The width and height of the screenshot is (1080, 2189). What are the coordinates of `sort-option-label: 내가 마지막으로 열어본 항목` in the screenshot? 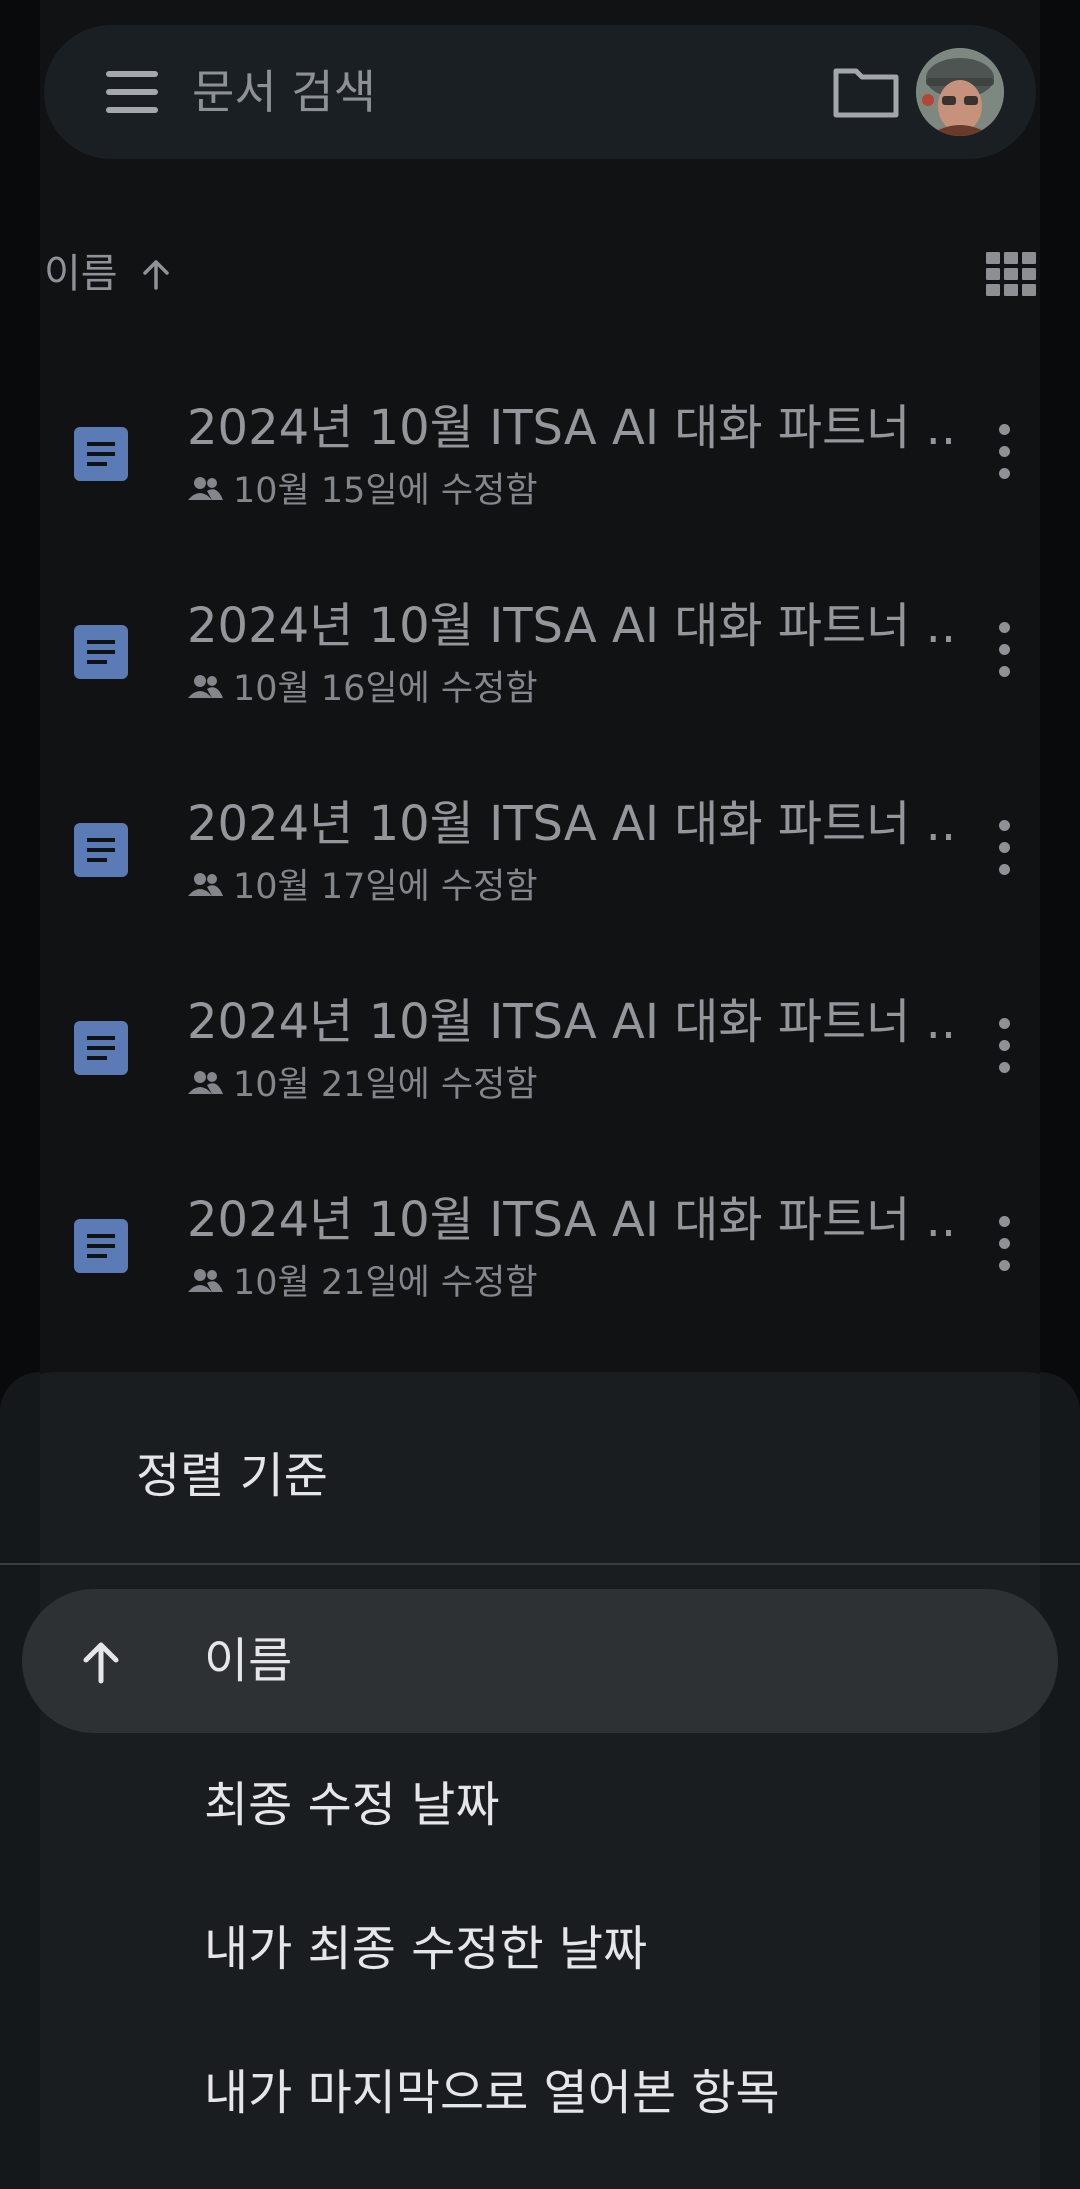 It's located at (492, 2093).